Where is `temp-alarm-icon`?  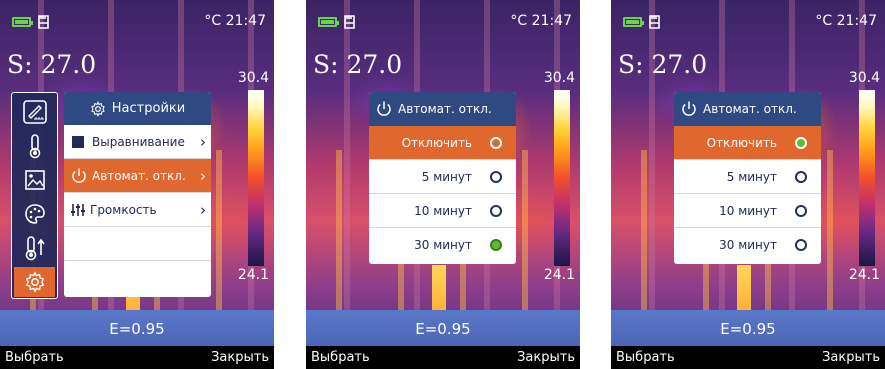
temp-alarm-icon is located at coordinates (35, 248).